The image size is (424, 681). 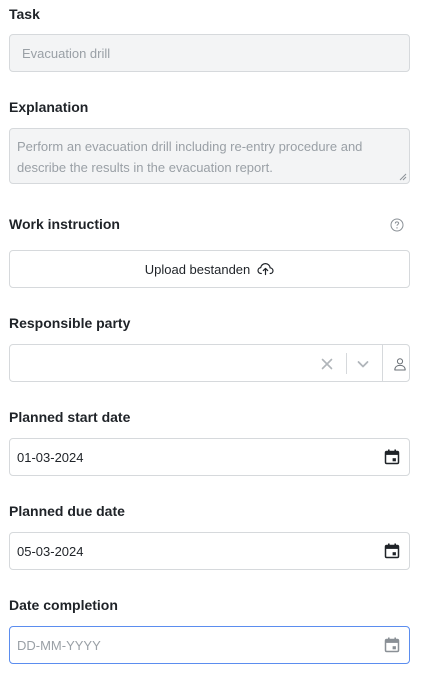 I want to click on resize-handle-icon, so click(x=403, y=177).